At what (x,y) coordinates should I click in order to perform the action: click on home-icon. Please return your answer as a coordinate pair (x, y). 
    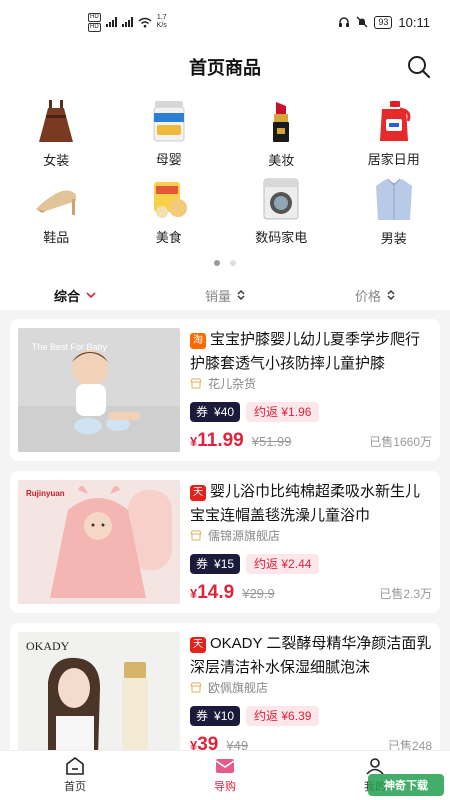
    Looking at the image, I should click on (75, 766).